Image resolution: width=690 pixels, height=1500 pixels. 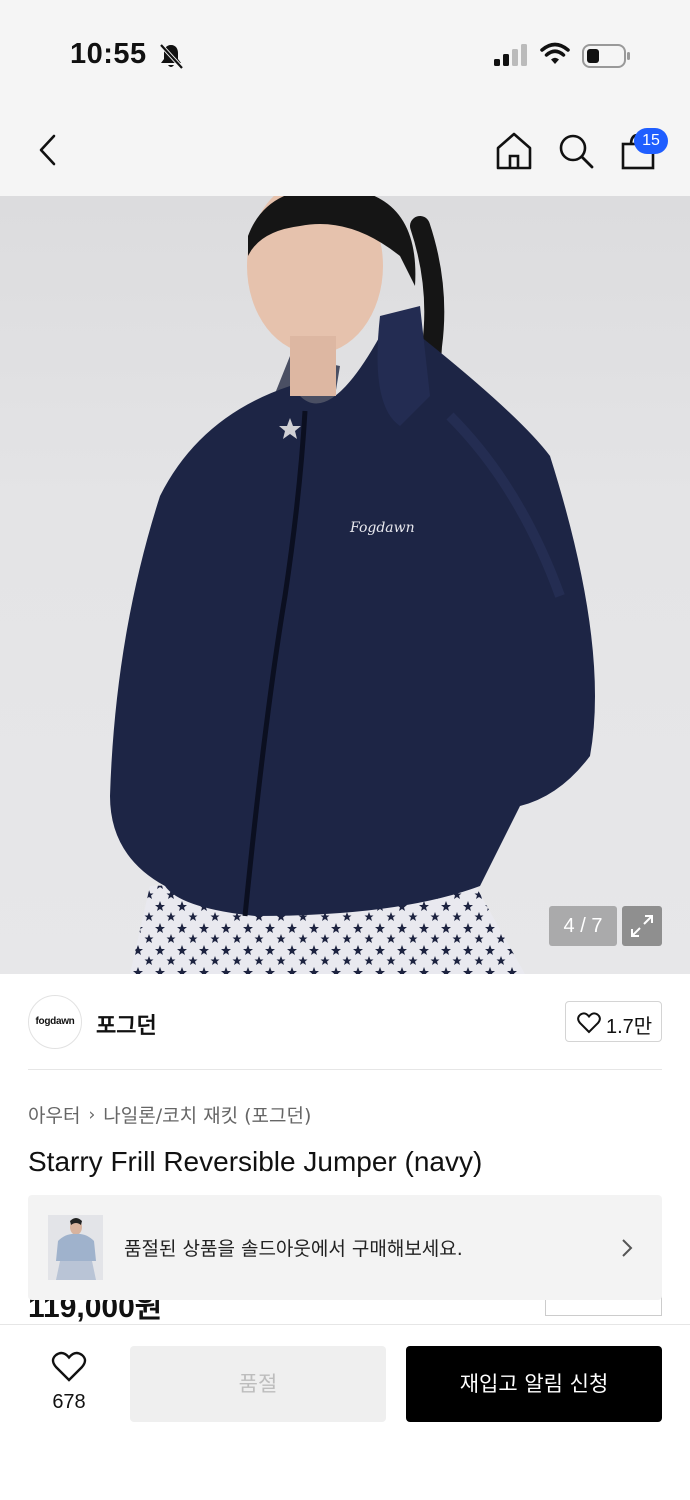 I want to click on brand-logo: fogdawn, so click(x=55, y=1022).